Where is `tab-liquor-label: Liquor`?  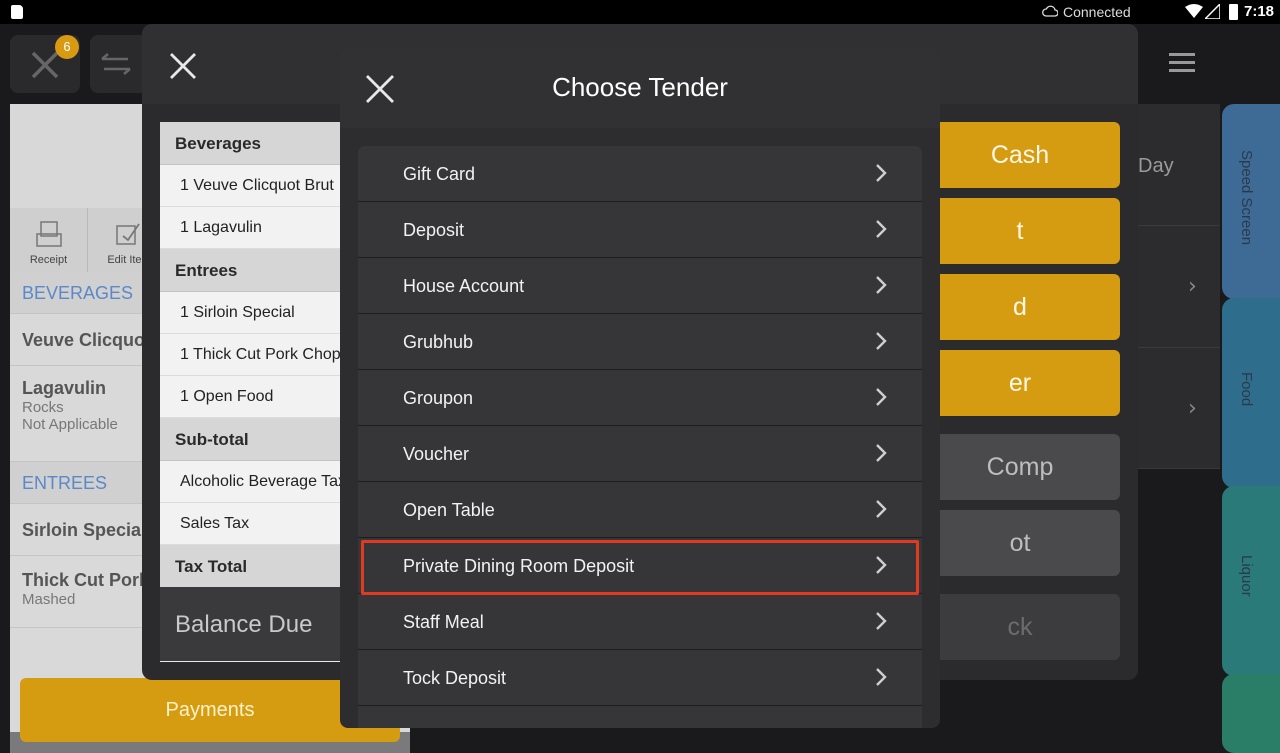 tab-liquor-label: Liquor is located at coordinates (1246, 576).